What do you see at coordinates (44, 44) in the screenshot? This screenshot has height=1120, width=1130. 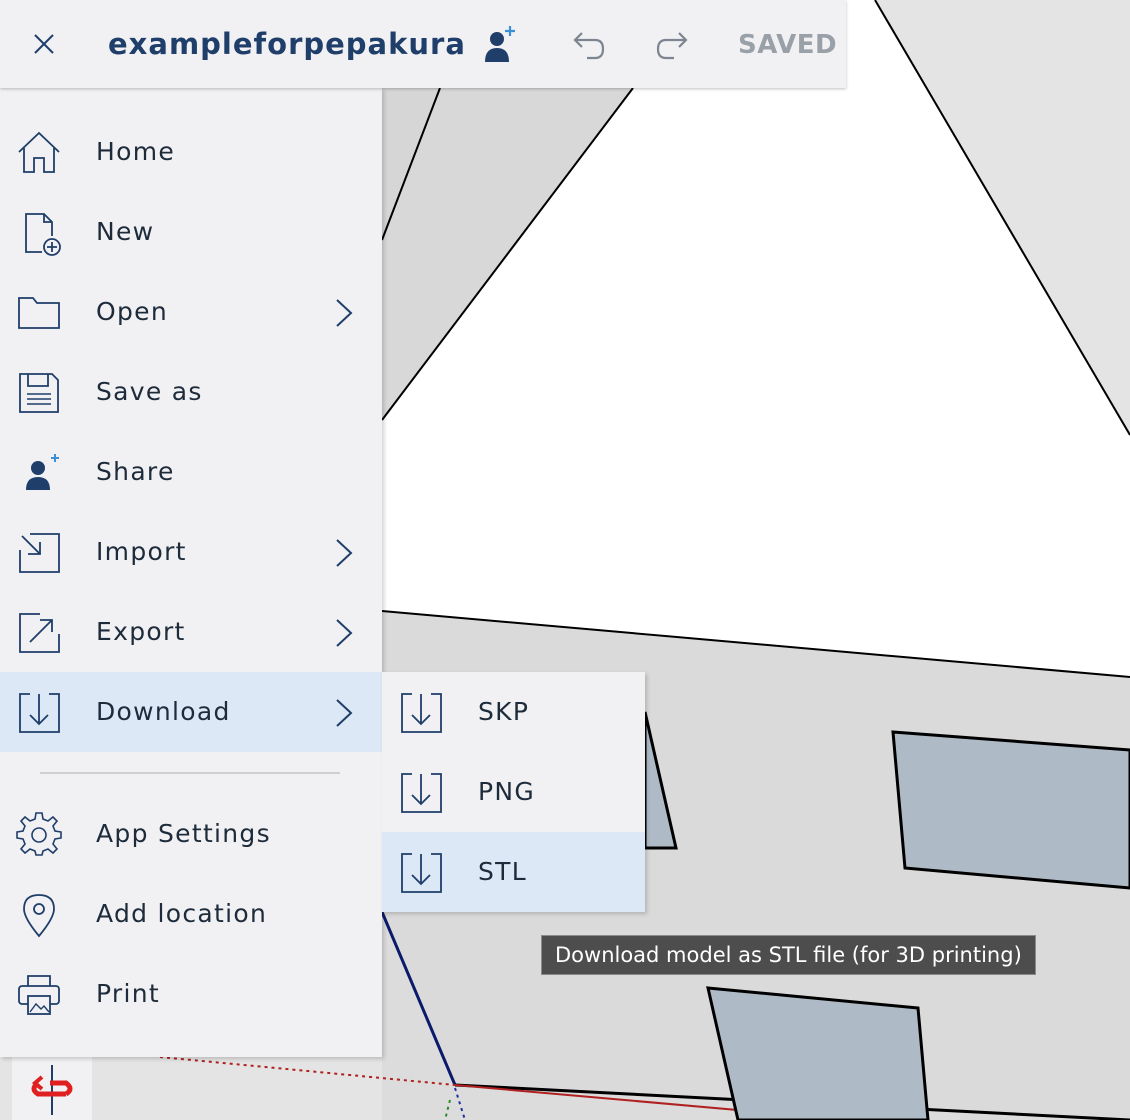 I see `close-icon` at bounding box center [44, 44].